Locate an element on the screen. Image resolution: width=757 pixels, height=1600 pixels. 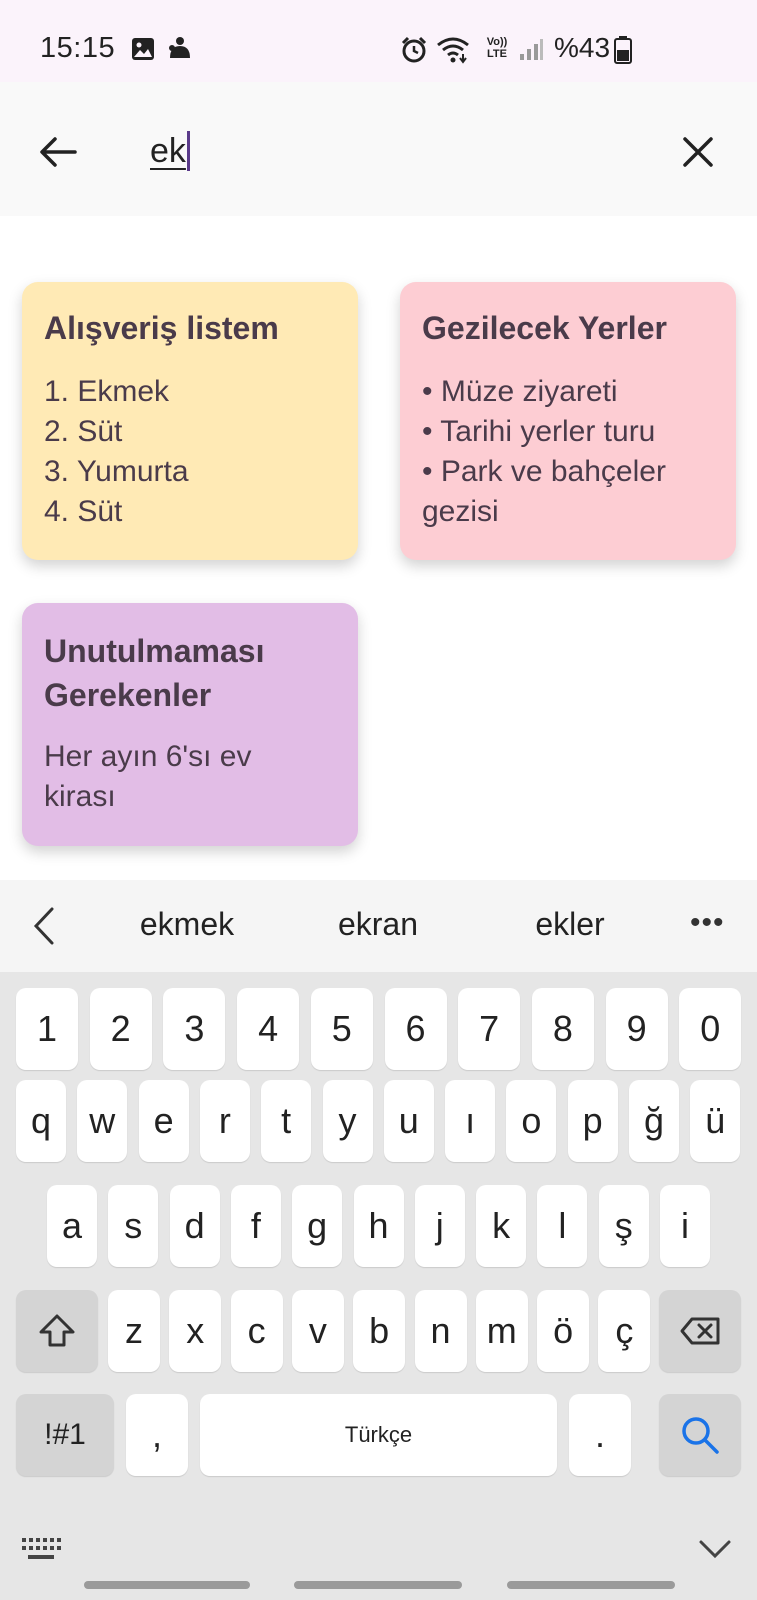
key-0: 0 is located at coordinates (710, 1029).